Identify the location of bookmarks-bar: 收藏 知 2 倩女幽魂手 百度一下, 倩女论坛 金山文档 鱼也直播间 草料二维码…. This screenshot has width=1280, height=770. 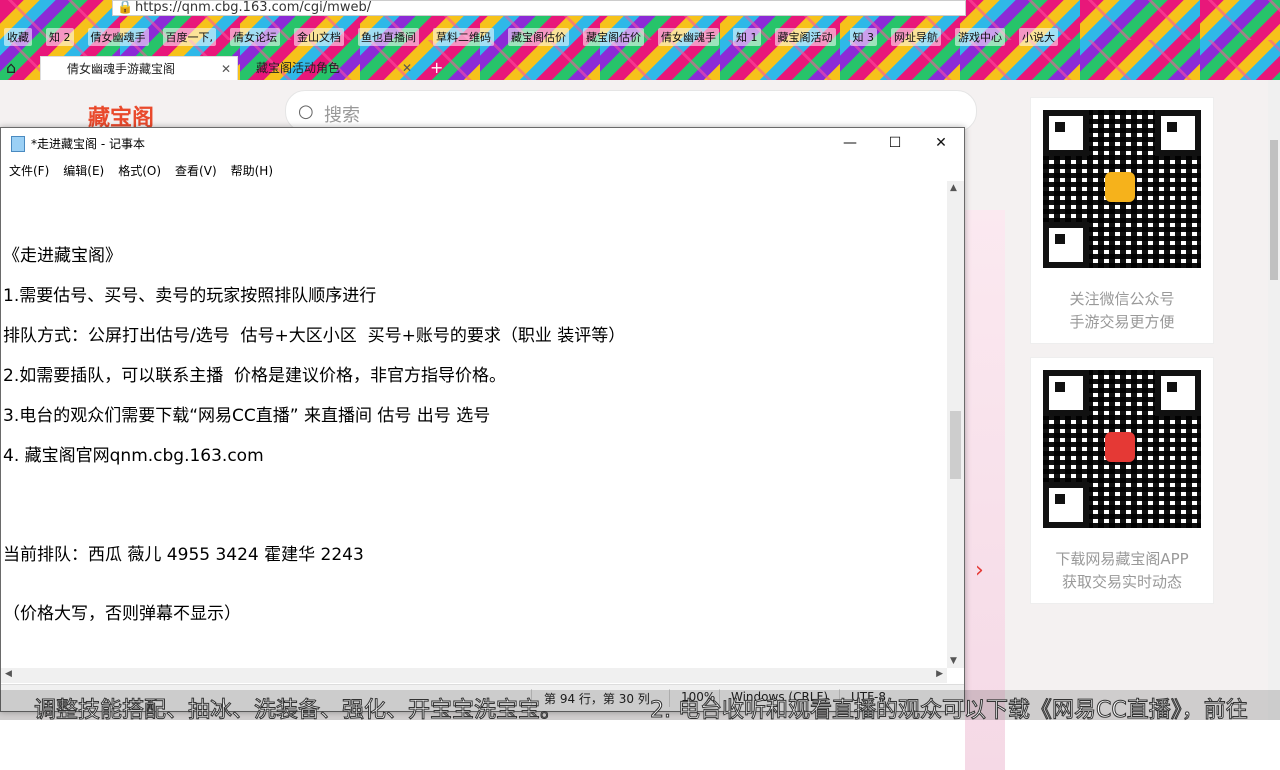
(640, 37).